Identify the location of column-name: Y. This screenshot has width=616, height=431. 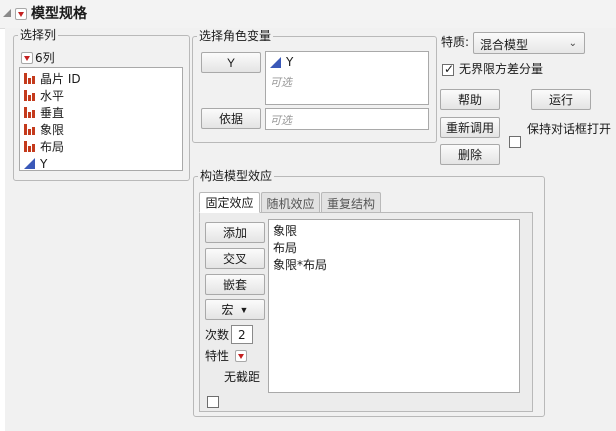
(44, 163).